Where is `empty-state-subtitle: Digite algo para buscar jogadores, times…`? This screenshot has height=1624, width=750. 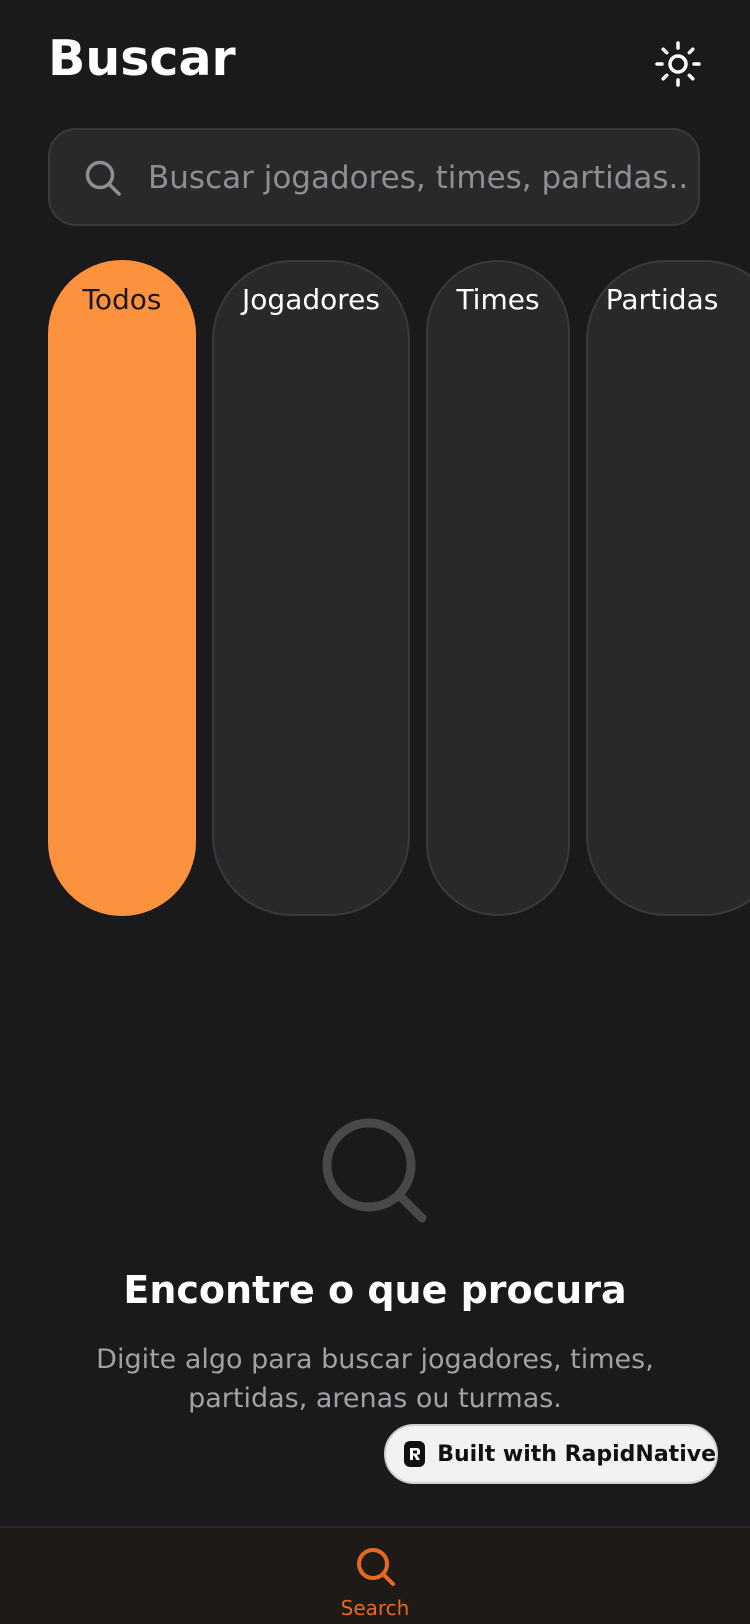
empty-state-subtitle: Digite algo para buscar jogadores, times… is located at coordinates (375, 1379).